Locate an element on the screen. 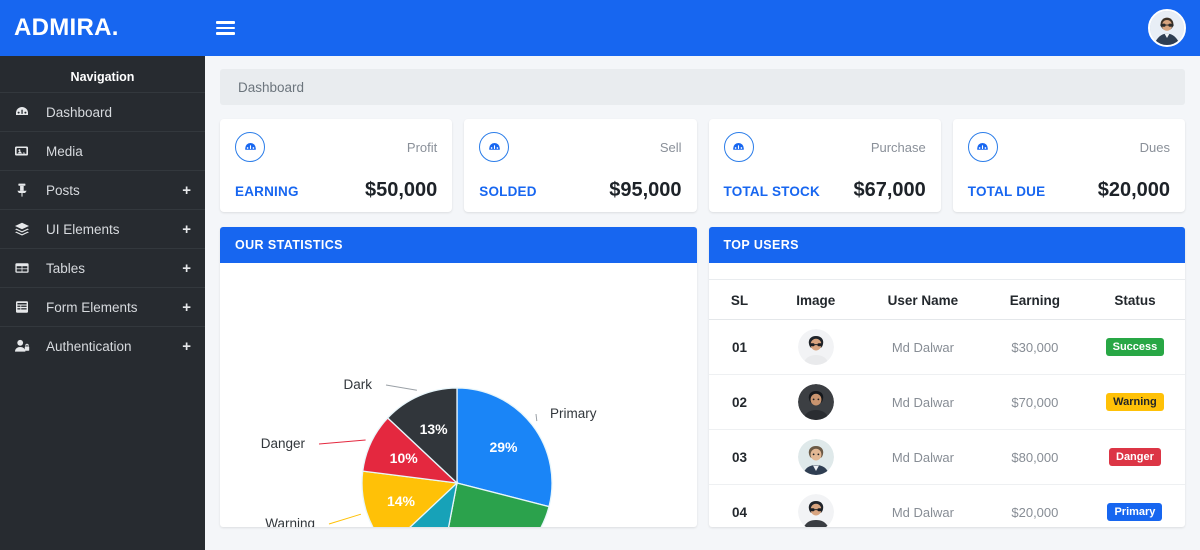 The width and height of the screenshot is (1200, 550). stat-card-total-stock: Purchase TOTAL STOCK $67,000 is located at coordinates (824, 165).